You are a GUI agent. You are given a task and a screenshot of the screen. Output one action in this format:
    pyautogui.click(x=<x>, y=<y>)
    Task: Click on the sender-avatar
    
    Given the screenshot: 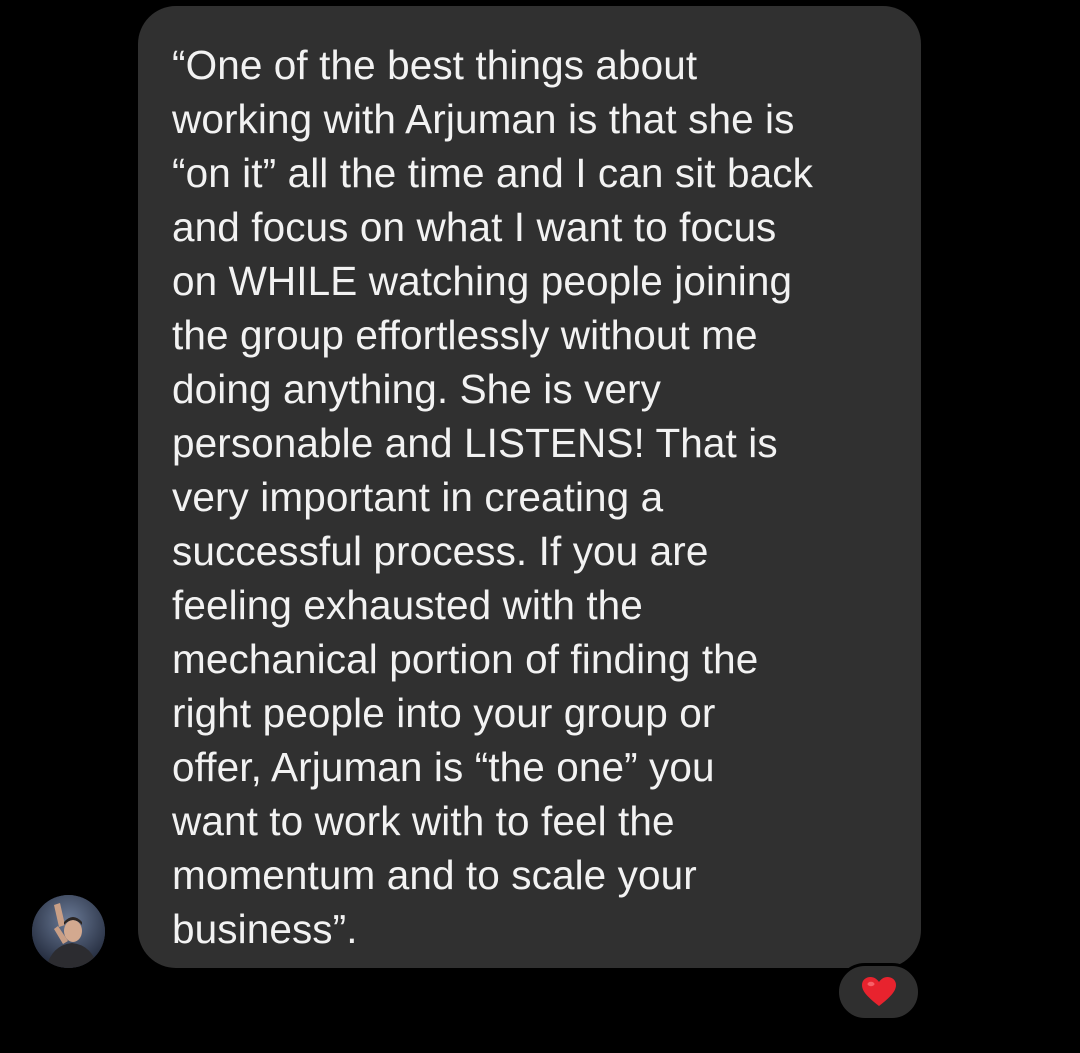 What is the action you would take?
    pyautogui.click(x=68, y=931)
    